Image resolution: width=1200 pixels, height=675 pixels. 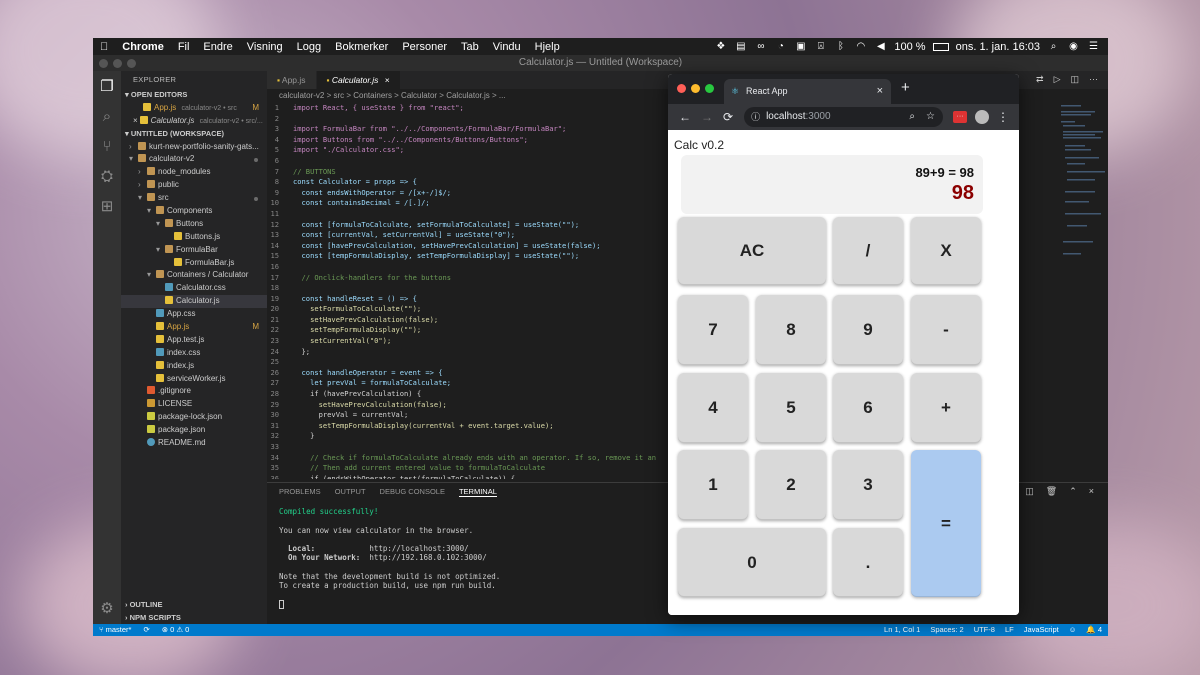 I want to click on compare-icon: ⇄, so click(x=1040, y=79).